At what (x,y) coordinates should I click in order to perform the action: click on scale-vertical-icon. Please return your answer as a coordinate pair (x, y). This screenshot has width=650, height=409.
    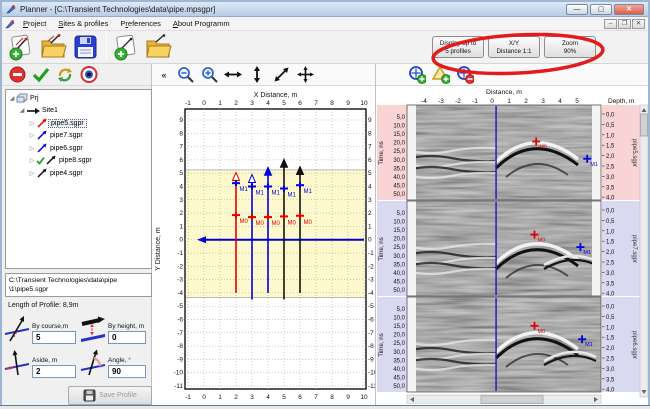
    Looking at the image, I should click on (257, 75).